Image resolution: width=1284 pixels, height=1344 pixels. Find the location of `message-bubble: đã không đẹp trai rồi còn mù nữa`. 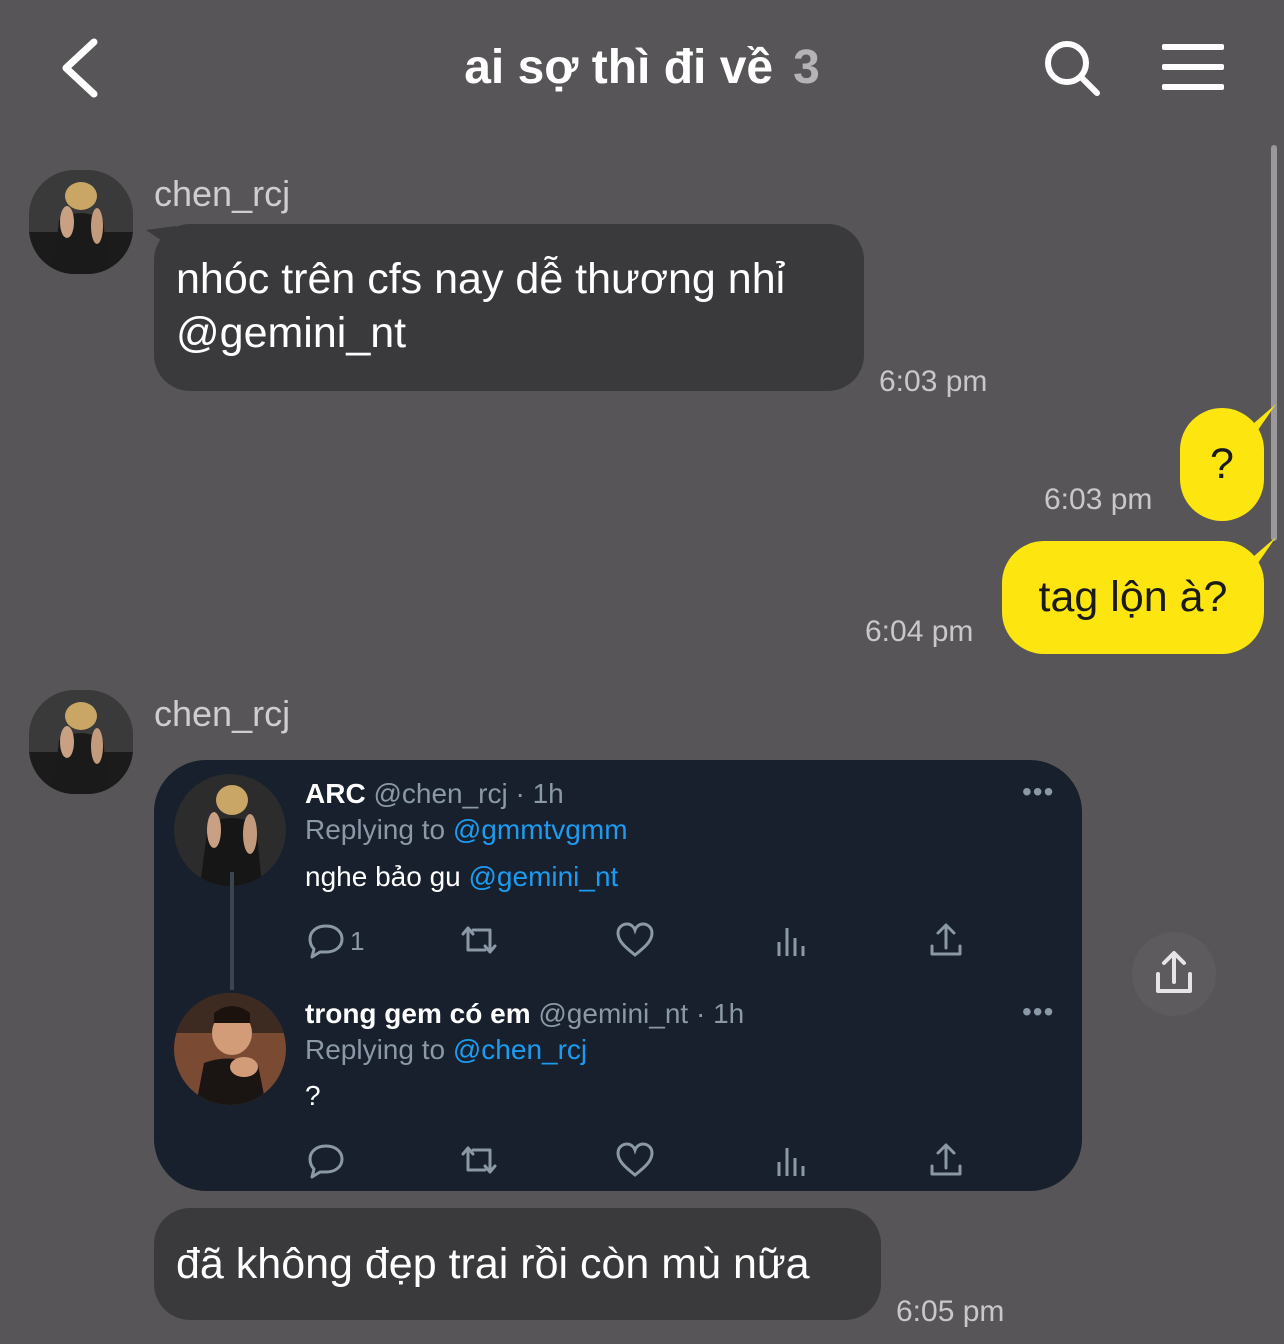

message-bubble: đã không đẹp trai rồi còn mù nữa is located at coordinates (517, 1264).